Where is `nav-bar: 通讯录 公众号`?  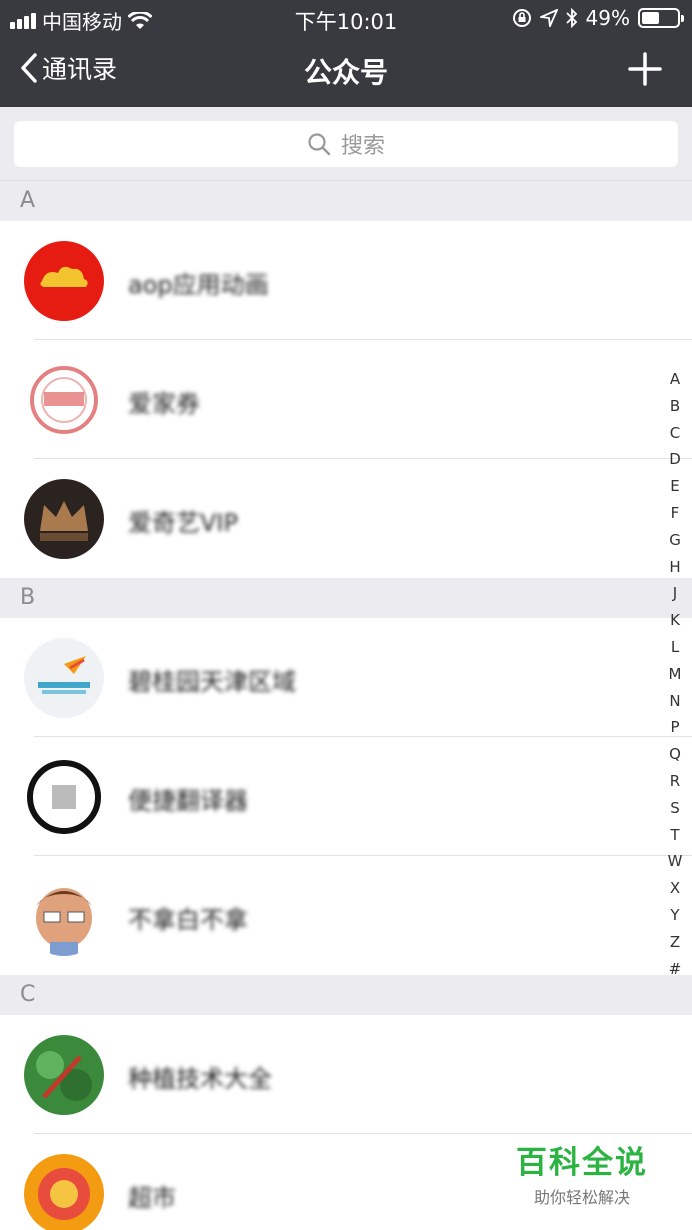
nav-bar: 通讯录 公众号 is located at coordinates (346, 71).